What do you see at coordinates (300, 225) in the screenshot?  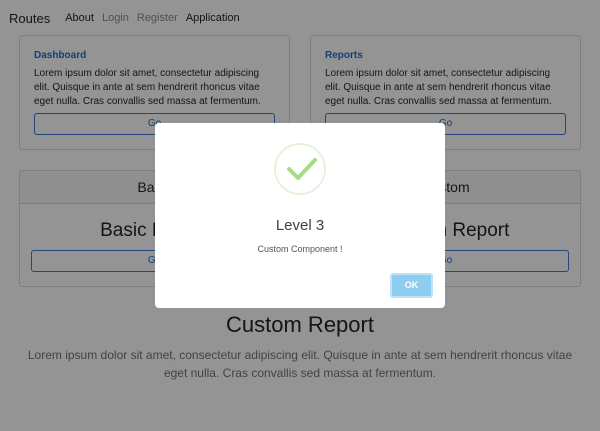 I see `dialog-title: Level 3` at bounding box center [300, 225].